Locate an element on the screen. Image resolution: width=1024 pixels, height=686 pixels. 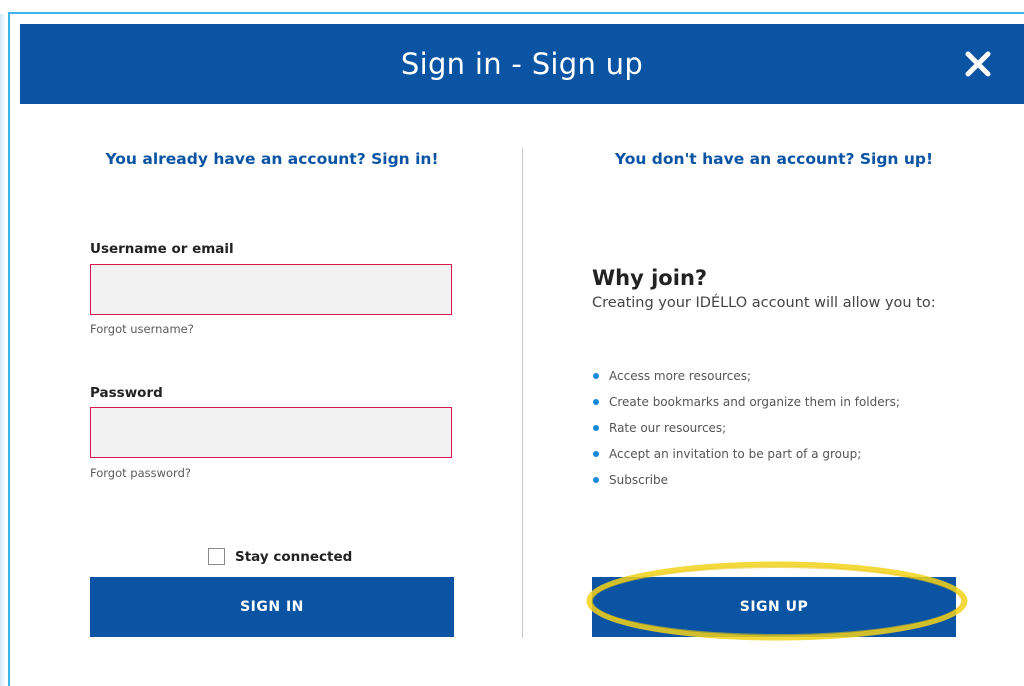
signup-heading: You don't have an account? Sign up! is located at coordinates (774, 159).